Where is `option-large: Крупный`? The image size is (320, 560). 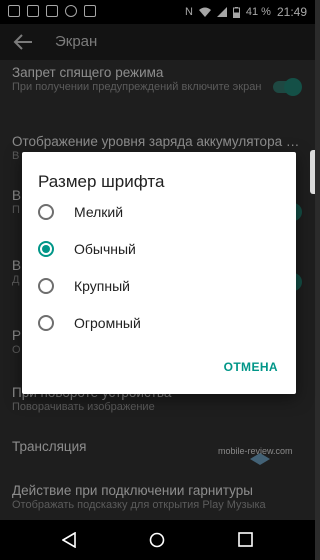
option-large: Крупный is located at coordinates (158, 286).